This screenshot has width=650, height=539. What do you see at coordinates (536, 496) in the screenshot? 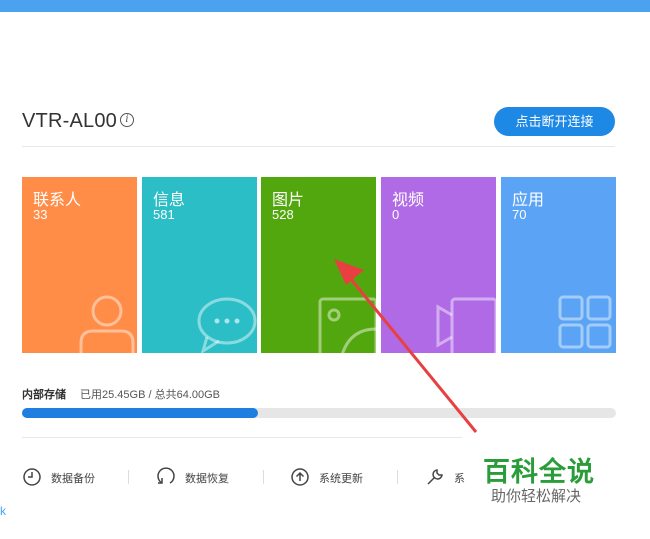
I see `watermark-slogan: 助你轻松解决` at bounding box center [536, 496].